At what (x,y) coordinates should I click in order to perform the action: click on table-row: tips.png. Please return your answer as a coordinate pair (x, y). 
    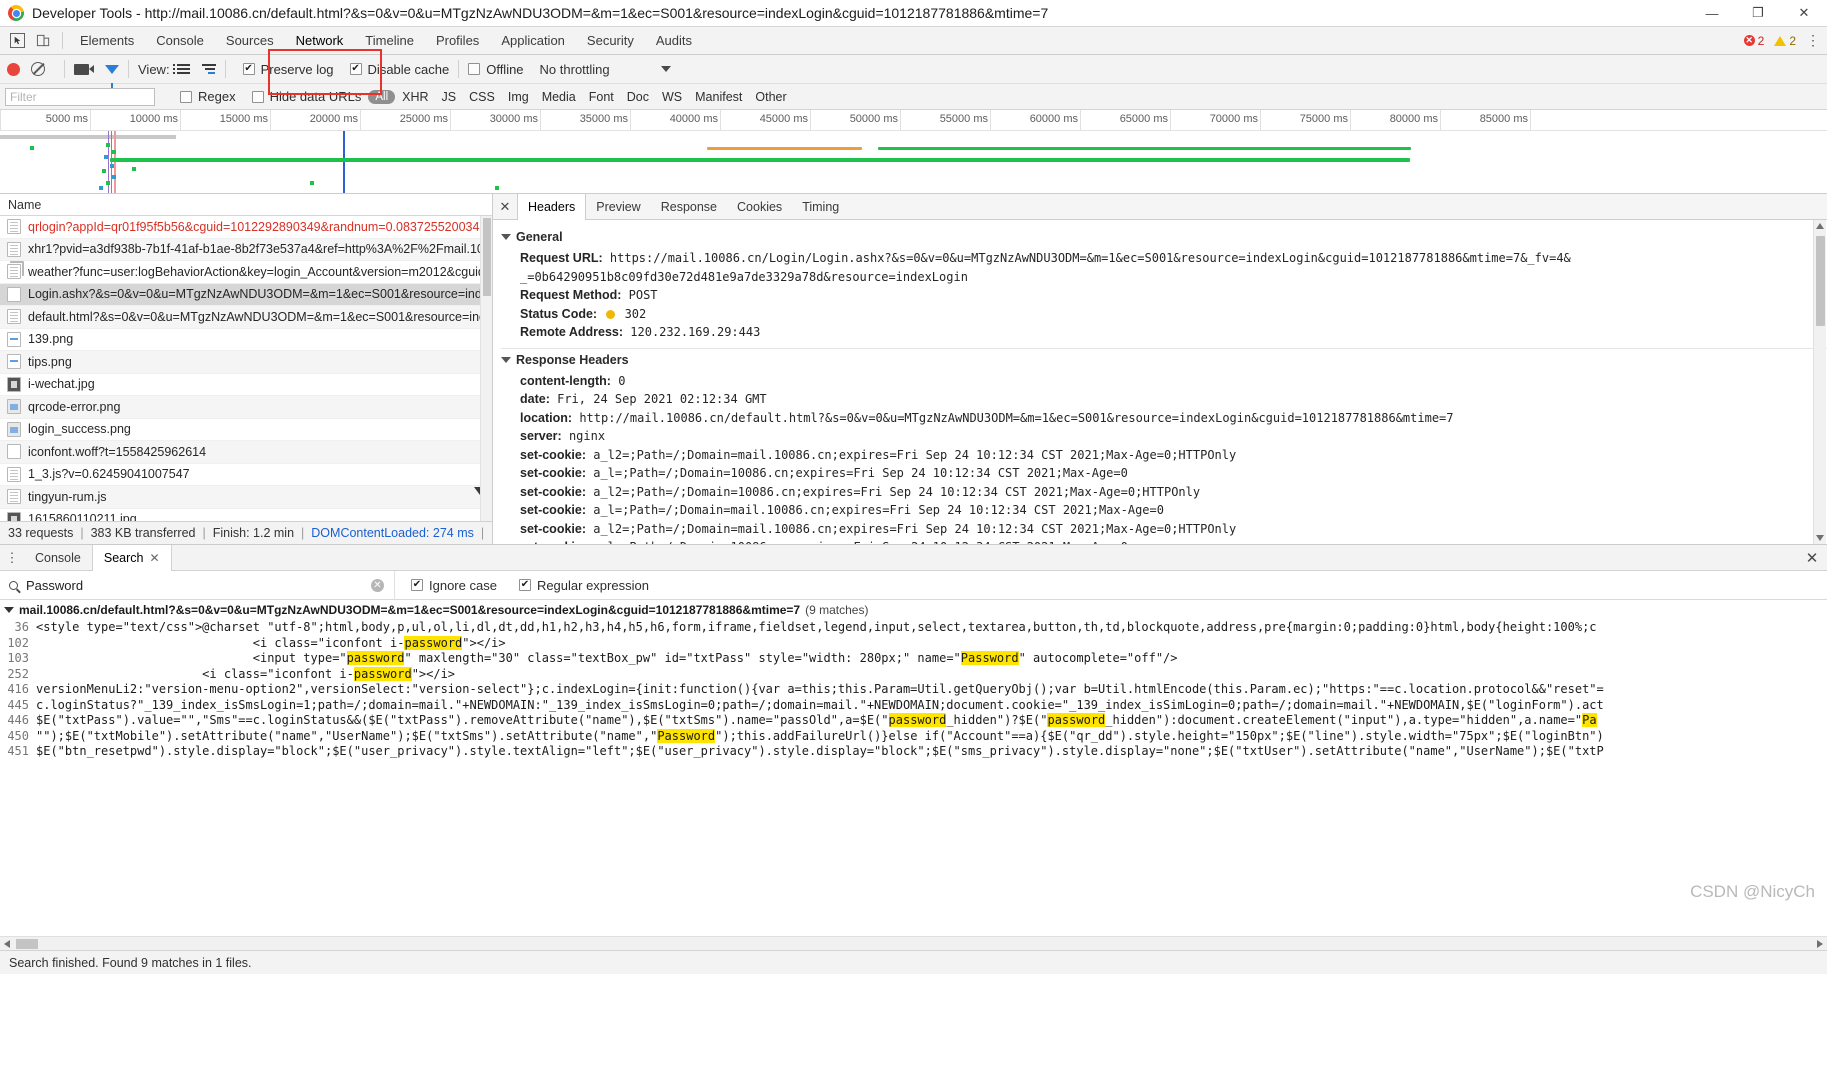
    Looking at the image, I should click on (246, 362).